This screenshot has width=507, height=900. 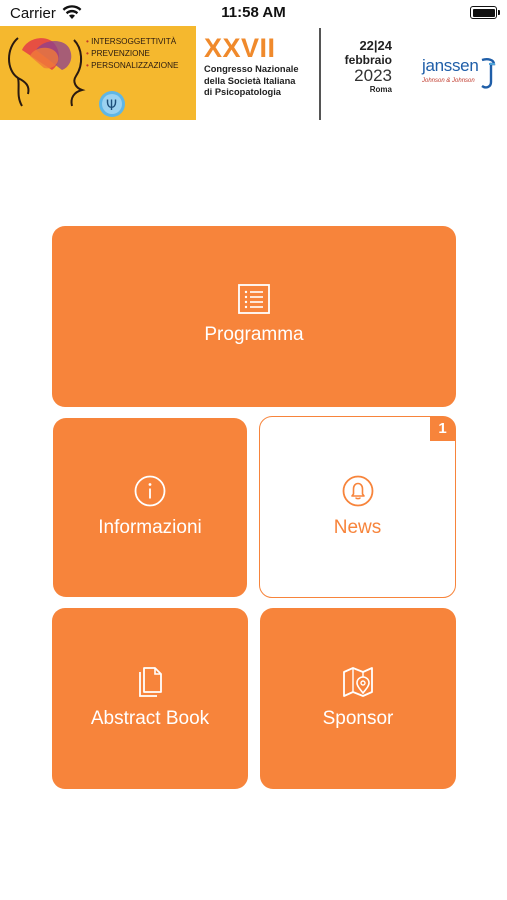 I want to click on news-badge: 1, so click(x=442, y=429).